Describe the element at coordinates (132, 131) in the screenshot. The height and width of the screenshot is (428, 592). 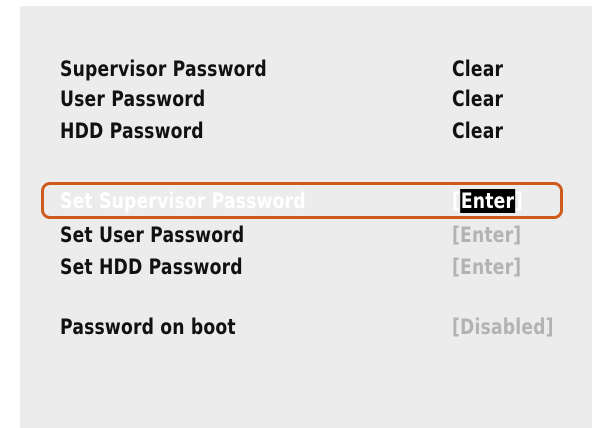
I see `hdd-password-label: HDD Password` at that location.